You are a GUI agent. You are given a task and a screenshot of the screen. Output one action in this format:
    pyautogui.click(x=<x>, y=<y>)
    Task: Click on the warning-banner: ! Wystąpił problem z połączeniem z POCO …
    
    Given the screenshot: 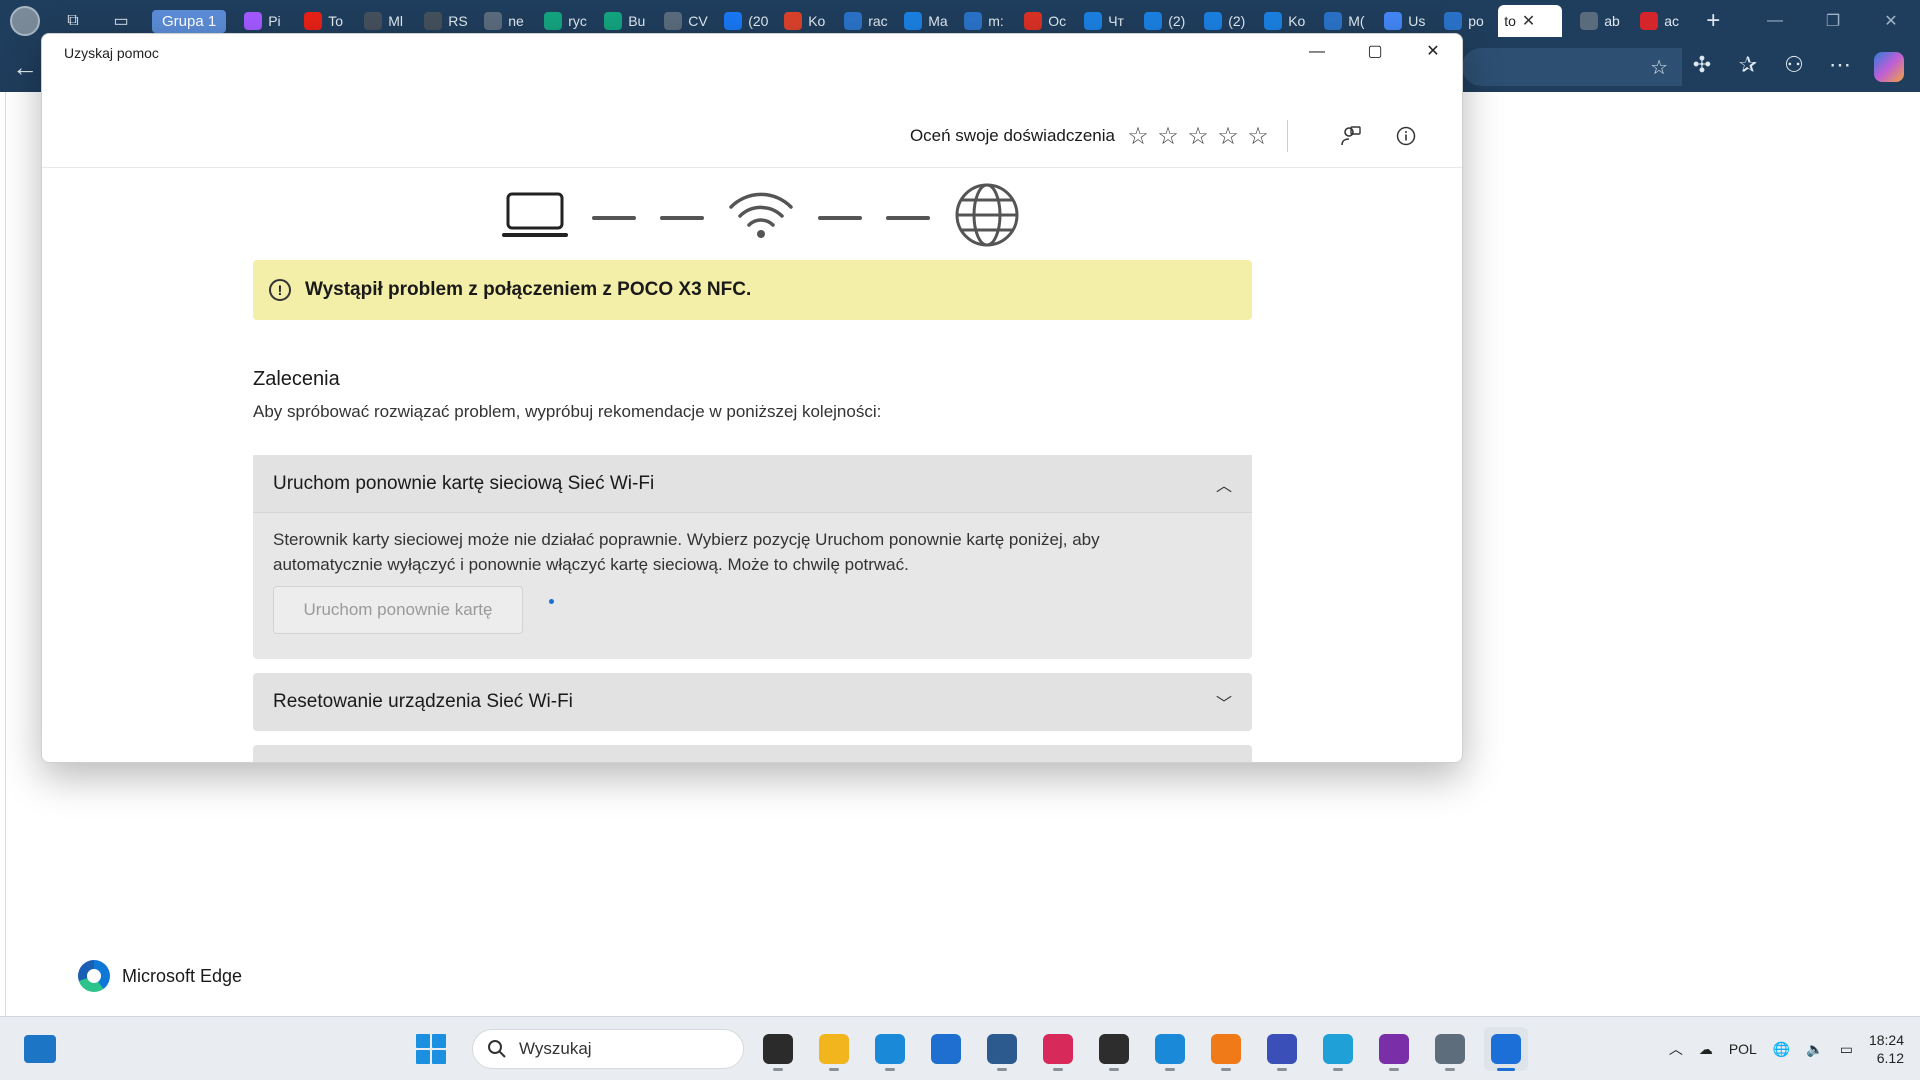 What is the action you would take?
    pyautogui.click(x=752, y=290)
    